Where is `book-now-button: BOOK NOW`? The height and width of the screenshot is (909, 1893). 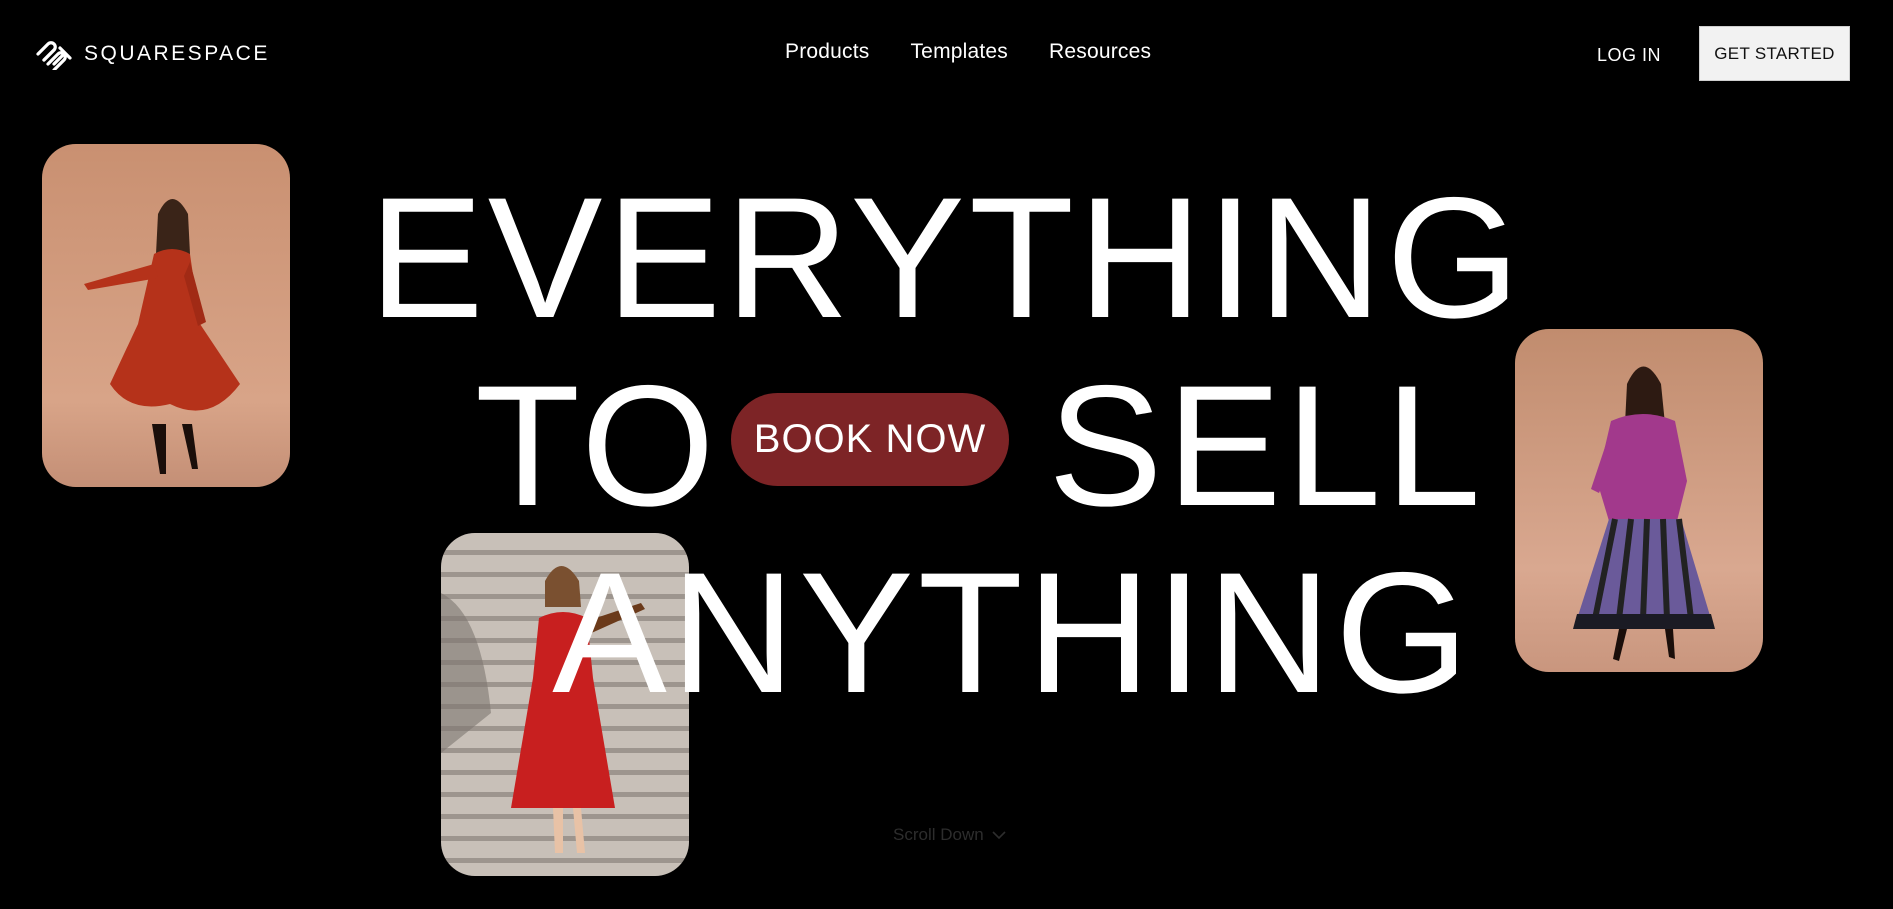 book-now-button: BOOK NOW is located at coordinates (870, 439).